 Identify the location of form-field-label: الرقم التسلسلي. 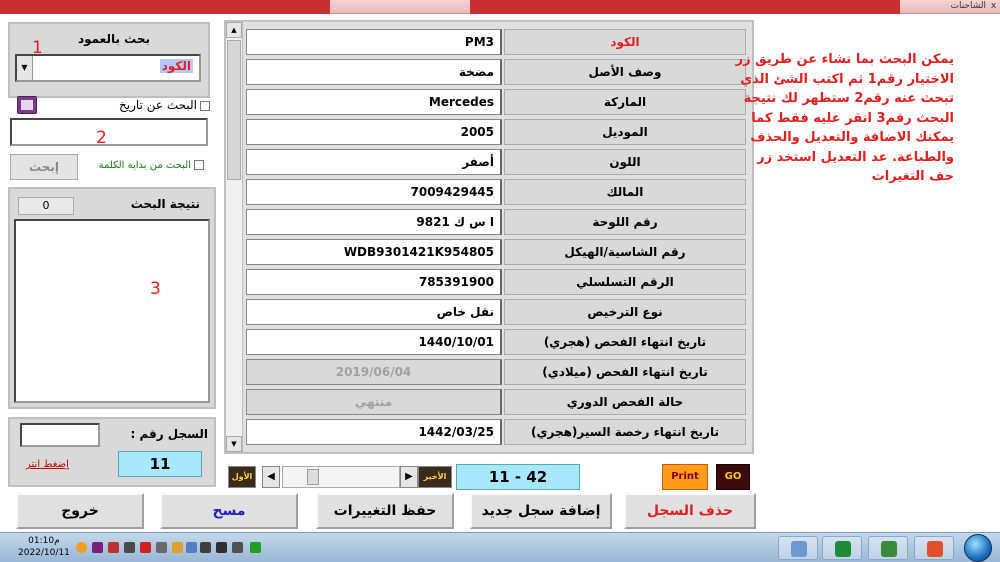
(625, 282).